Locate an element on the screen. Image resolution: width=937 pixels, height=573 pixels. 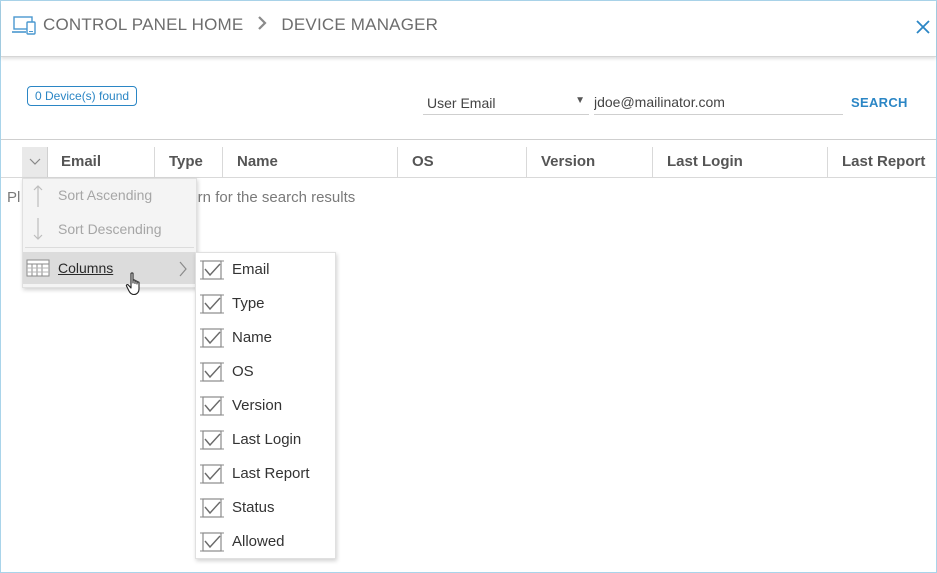
column-toggle-label: Allowed is located at coordinates (258, 541).